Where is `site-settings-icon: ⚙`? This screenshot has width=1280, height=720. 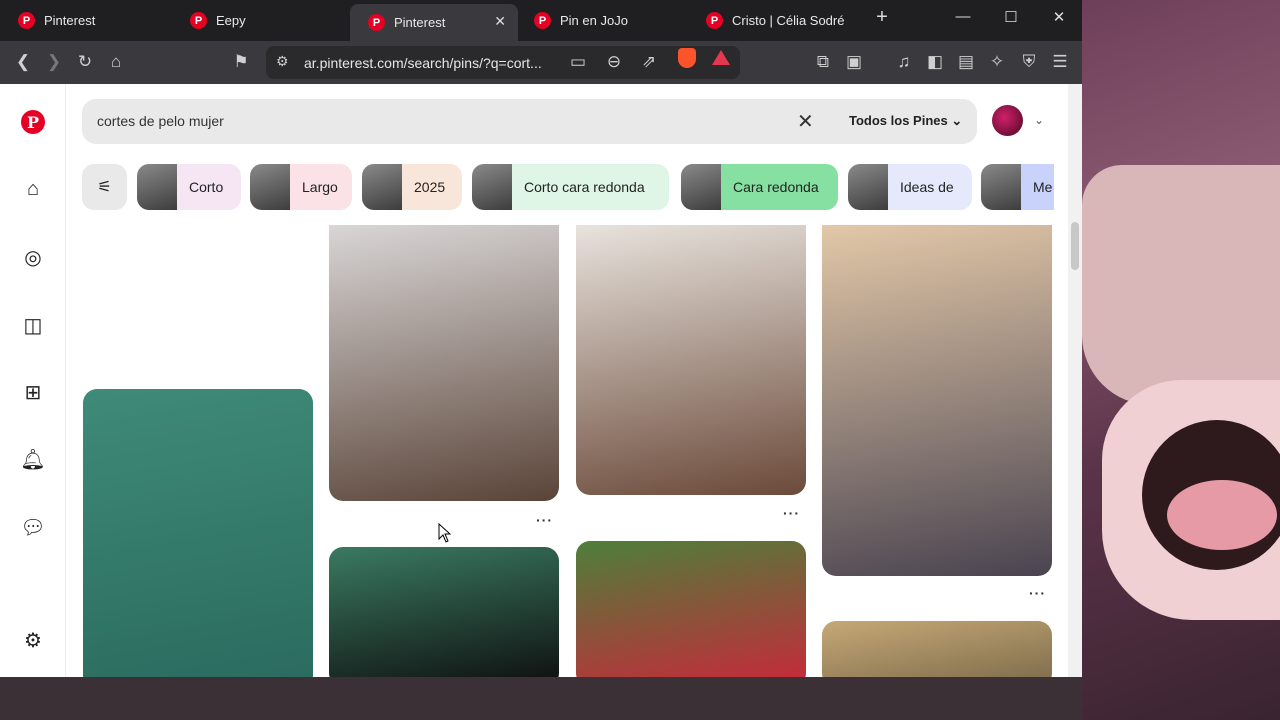
site-settings-icon: ⚙ is located at coordinates (282, 61).